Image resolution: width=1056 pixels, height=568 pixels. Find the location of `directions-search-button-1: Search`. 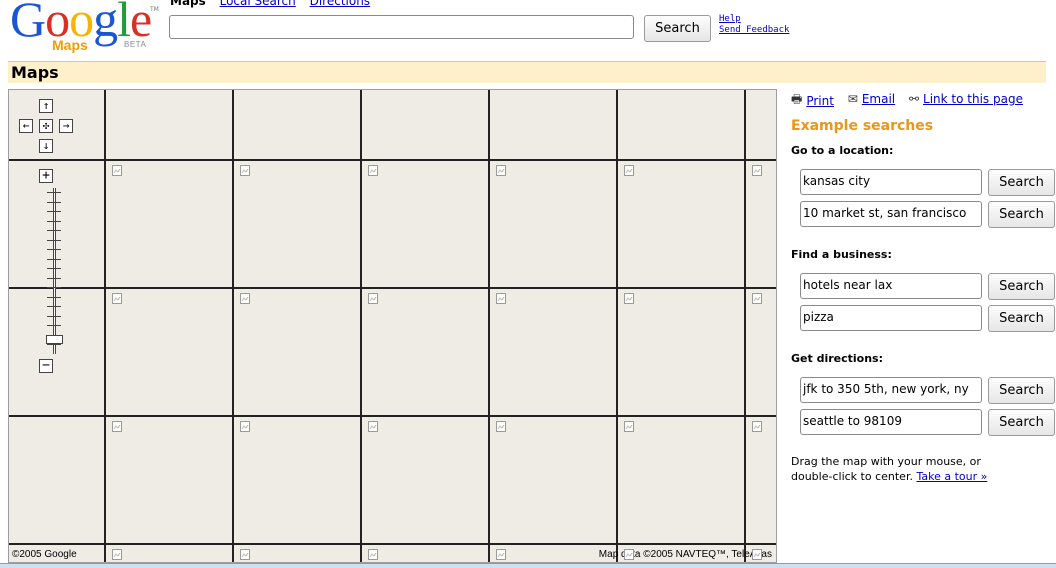

directions-search-button-1: Search is located at coordinates (1021, 390).